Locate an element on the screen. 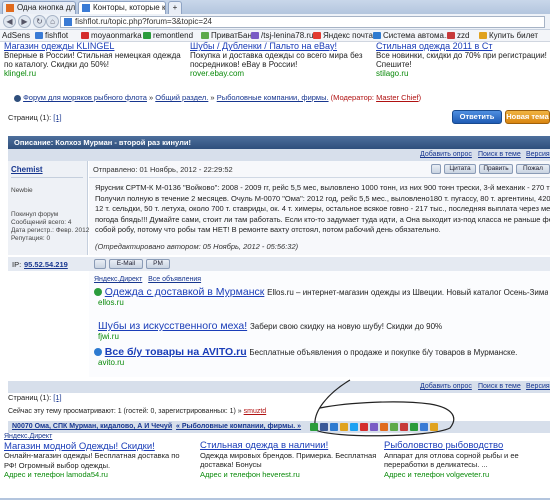  bookmark-item: fishflot is located at coordinates (51, 35).